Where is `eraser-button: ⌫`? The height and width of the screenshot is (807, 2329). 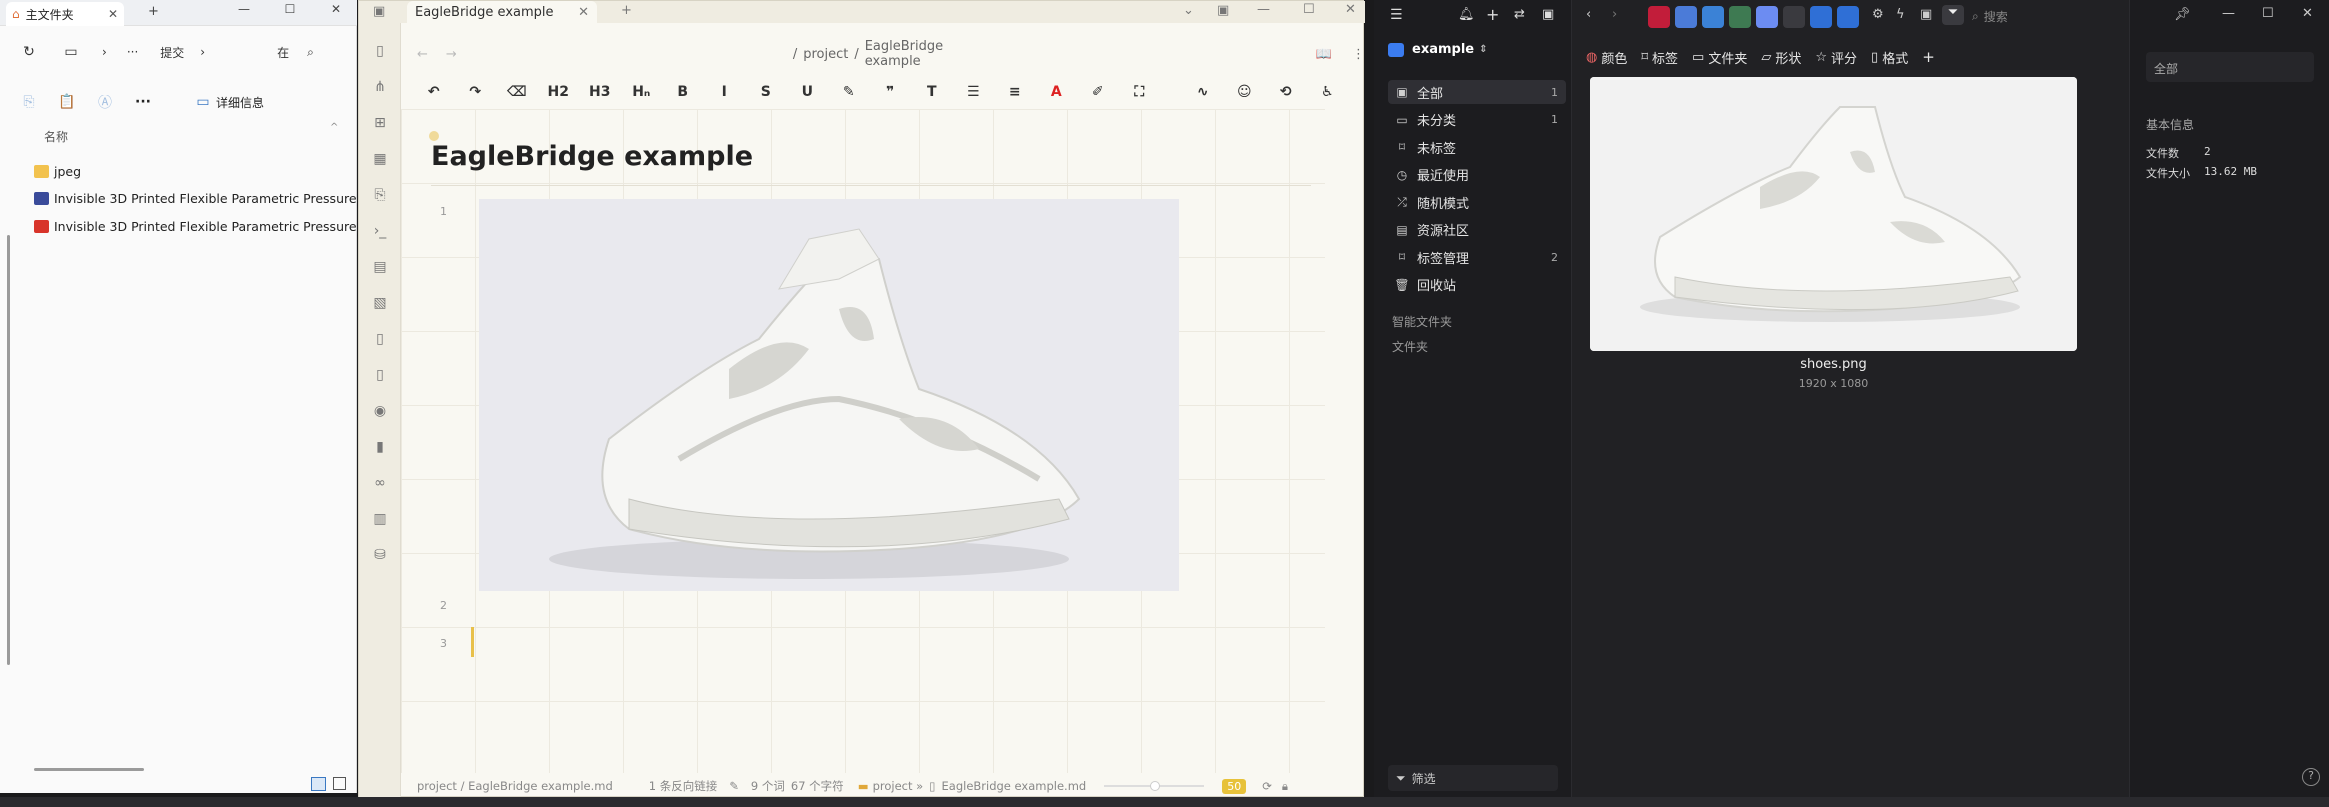 eraser-button: ⌫ is located at coordinates (517, 92).